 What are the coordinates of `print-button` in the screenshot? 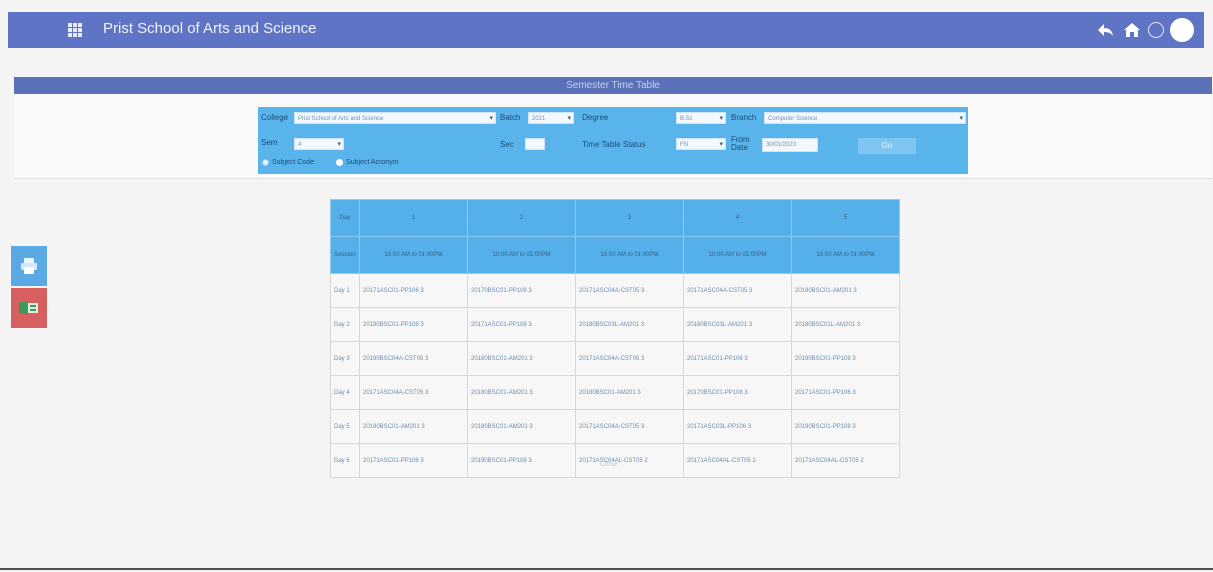 It's located at (29, 266).